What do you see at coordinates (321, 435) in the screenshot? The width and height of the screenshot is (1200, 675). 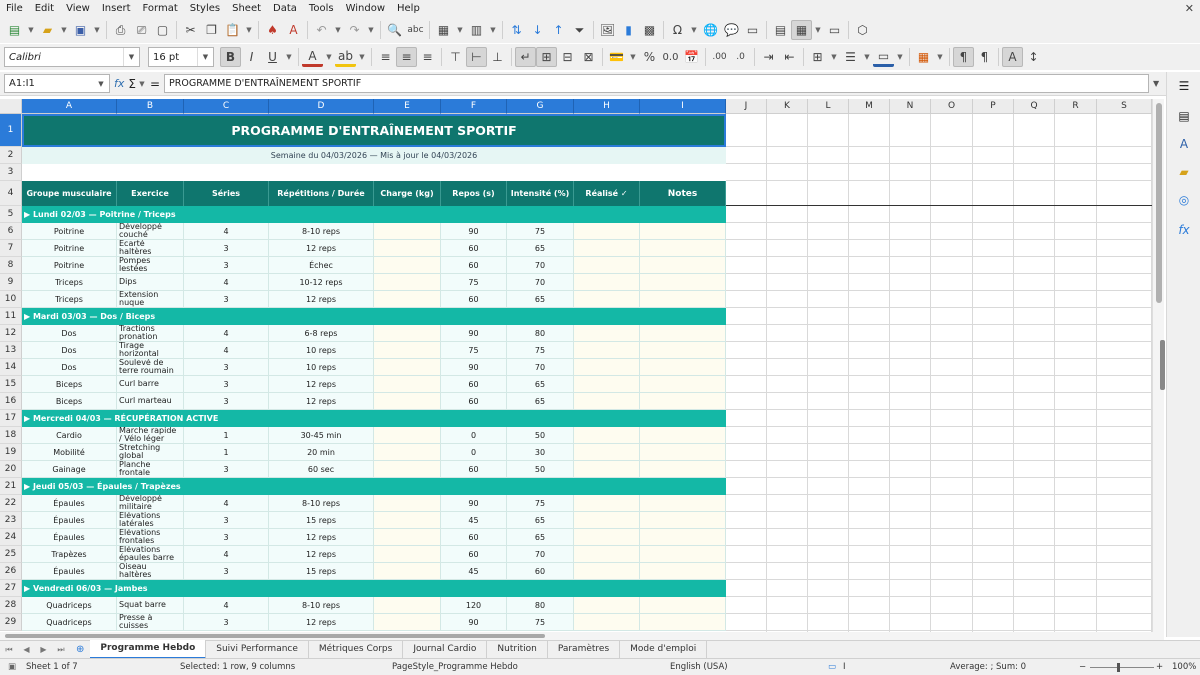 I see `data-cell: 30-45 min` at bounding box center [321, 435].